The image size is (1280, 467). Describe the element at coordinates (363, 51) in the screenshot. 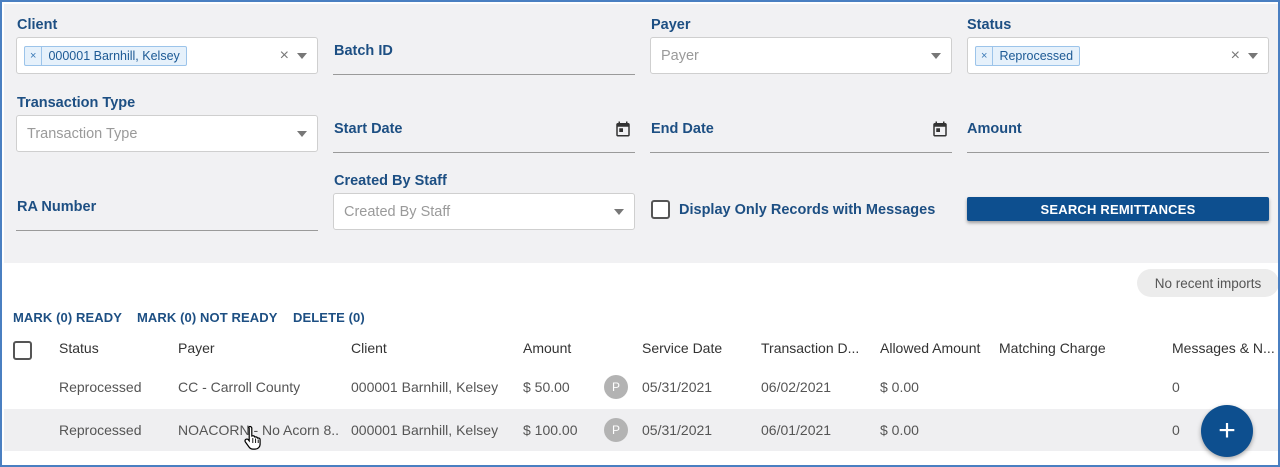

I see `batch-id-label: Batch ID` at that location.